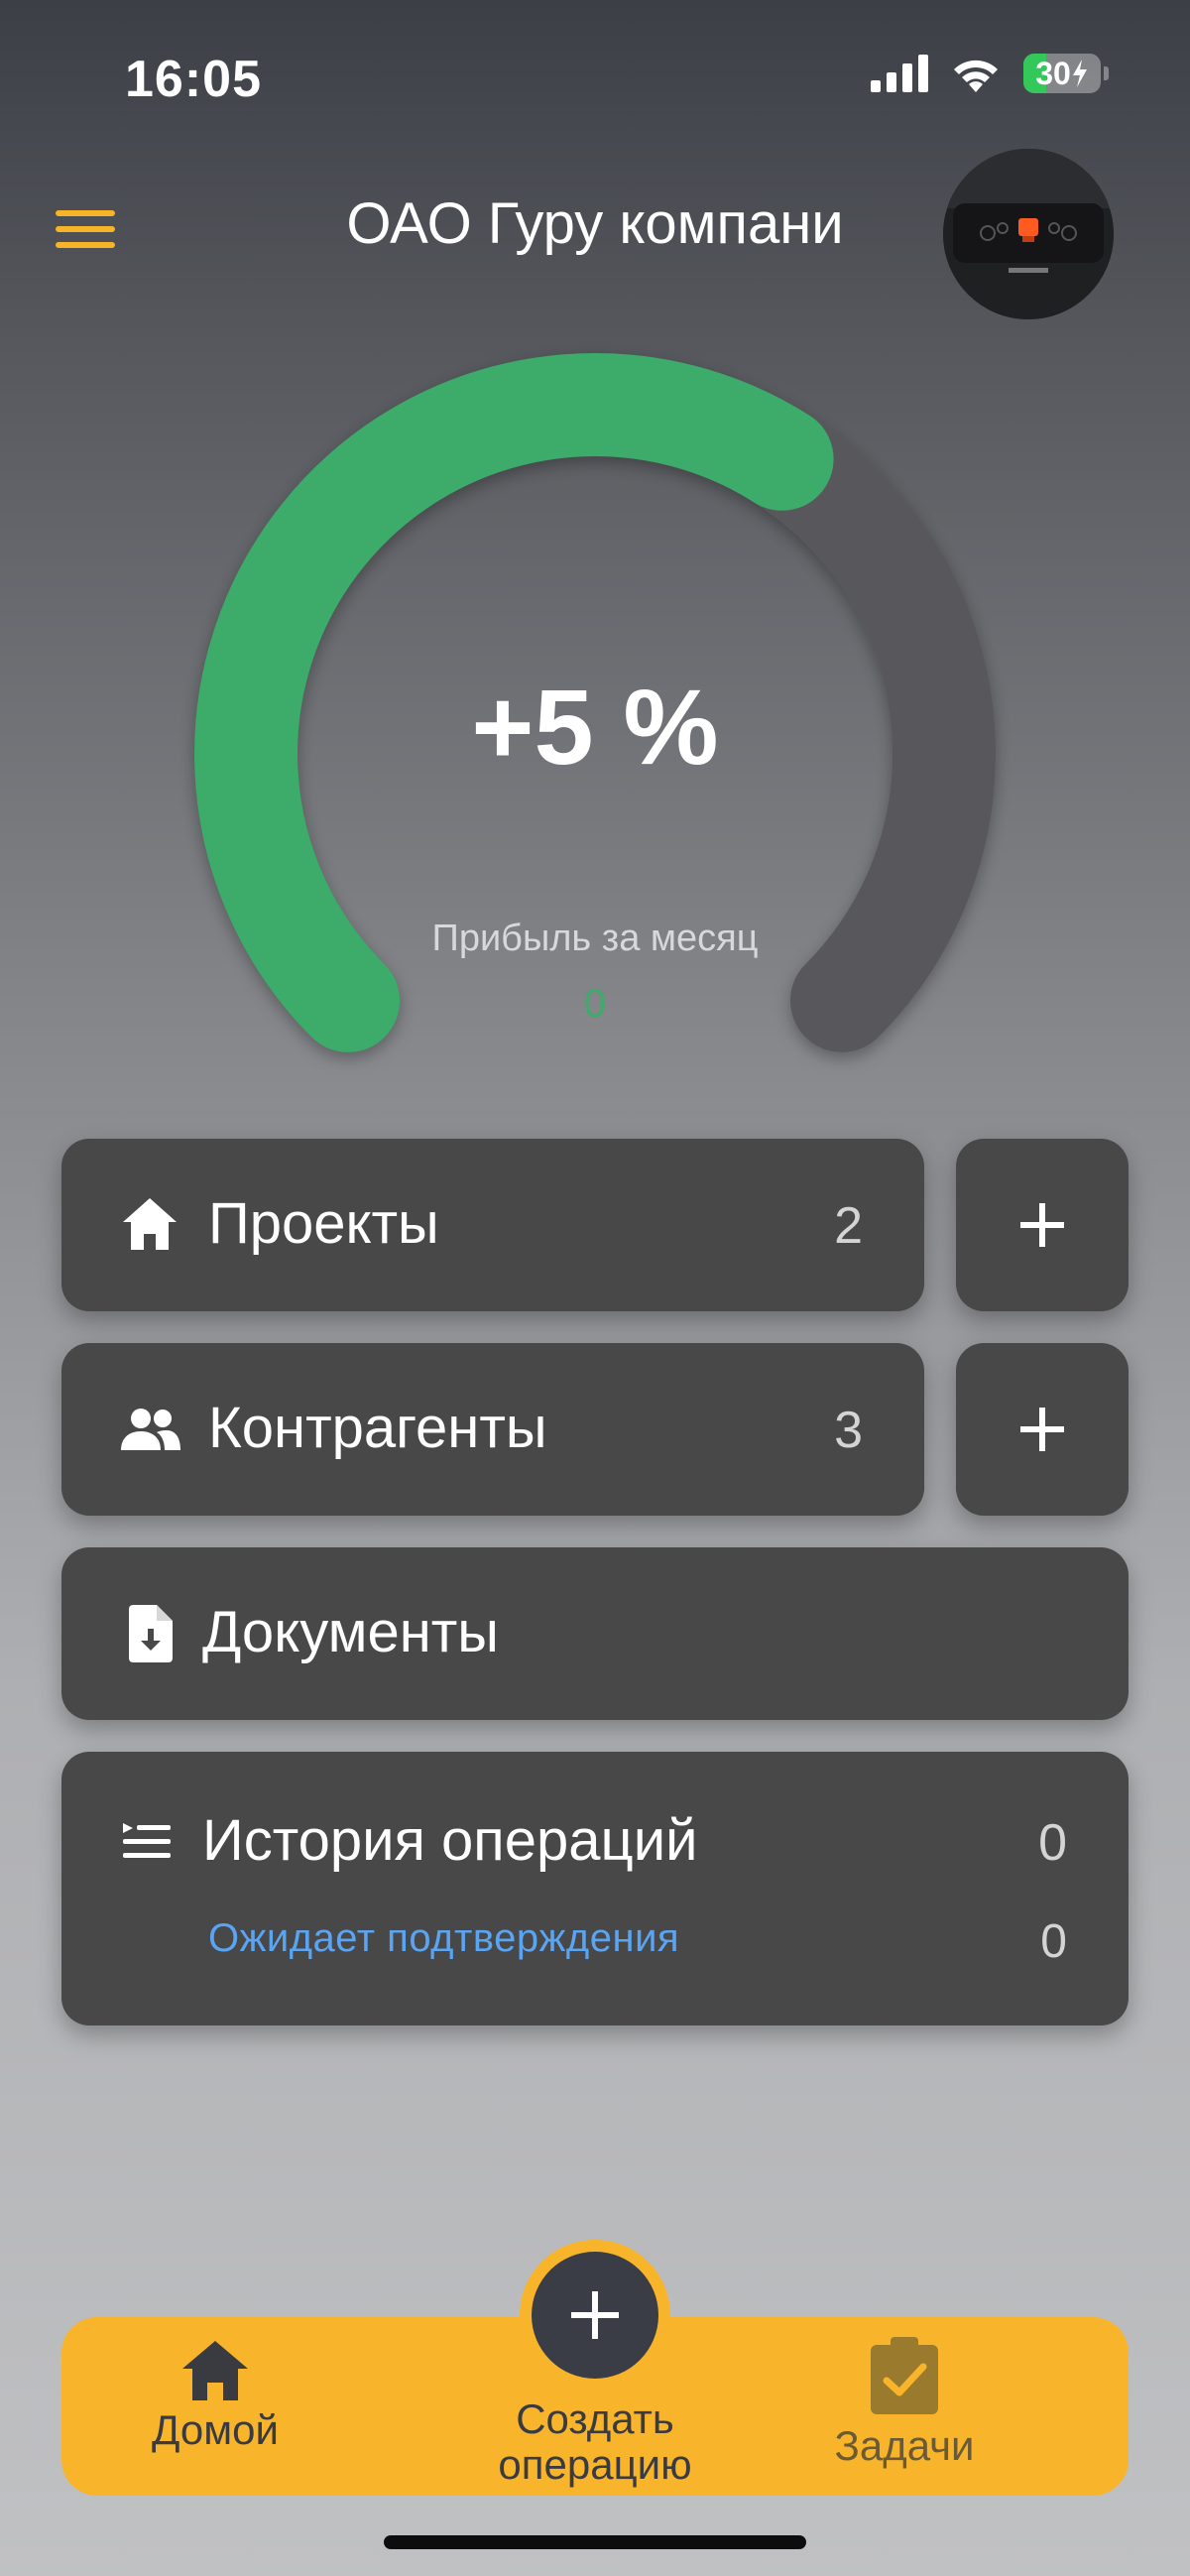 Image resolution: width=1190 pixels, height=2576 pixels. I want to click on create-operation-fab, so click(595, 2315).